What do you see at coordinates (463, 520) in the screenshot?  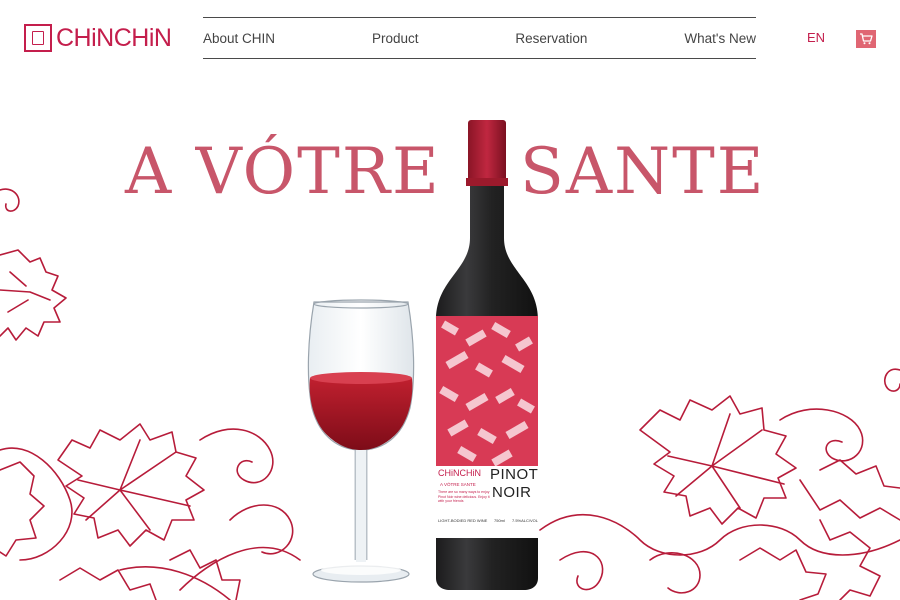 I see `label-type: LIGHT-BODIED RED WINE` at bounding box center [463, 520].